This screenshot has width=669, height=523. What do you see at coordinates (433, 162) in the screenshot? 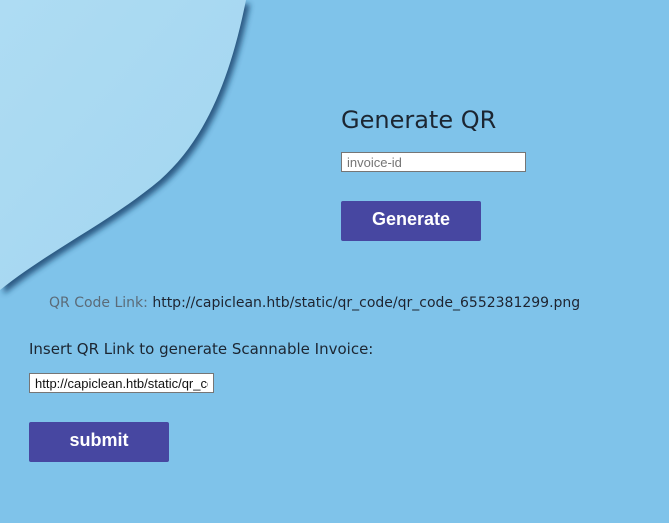
I see `invoice-id-input` at bounding box center [433, 162].